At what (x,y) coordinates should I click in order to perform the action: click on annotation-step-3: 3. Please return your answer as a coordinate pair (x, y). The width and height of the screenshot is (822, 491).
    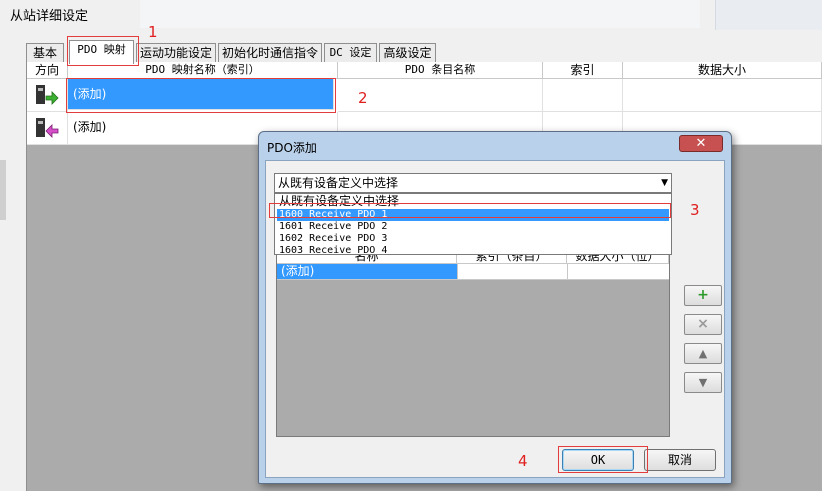
    Looking at the image, I should click on (695, 210).